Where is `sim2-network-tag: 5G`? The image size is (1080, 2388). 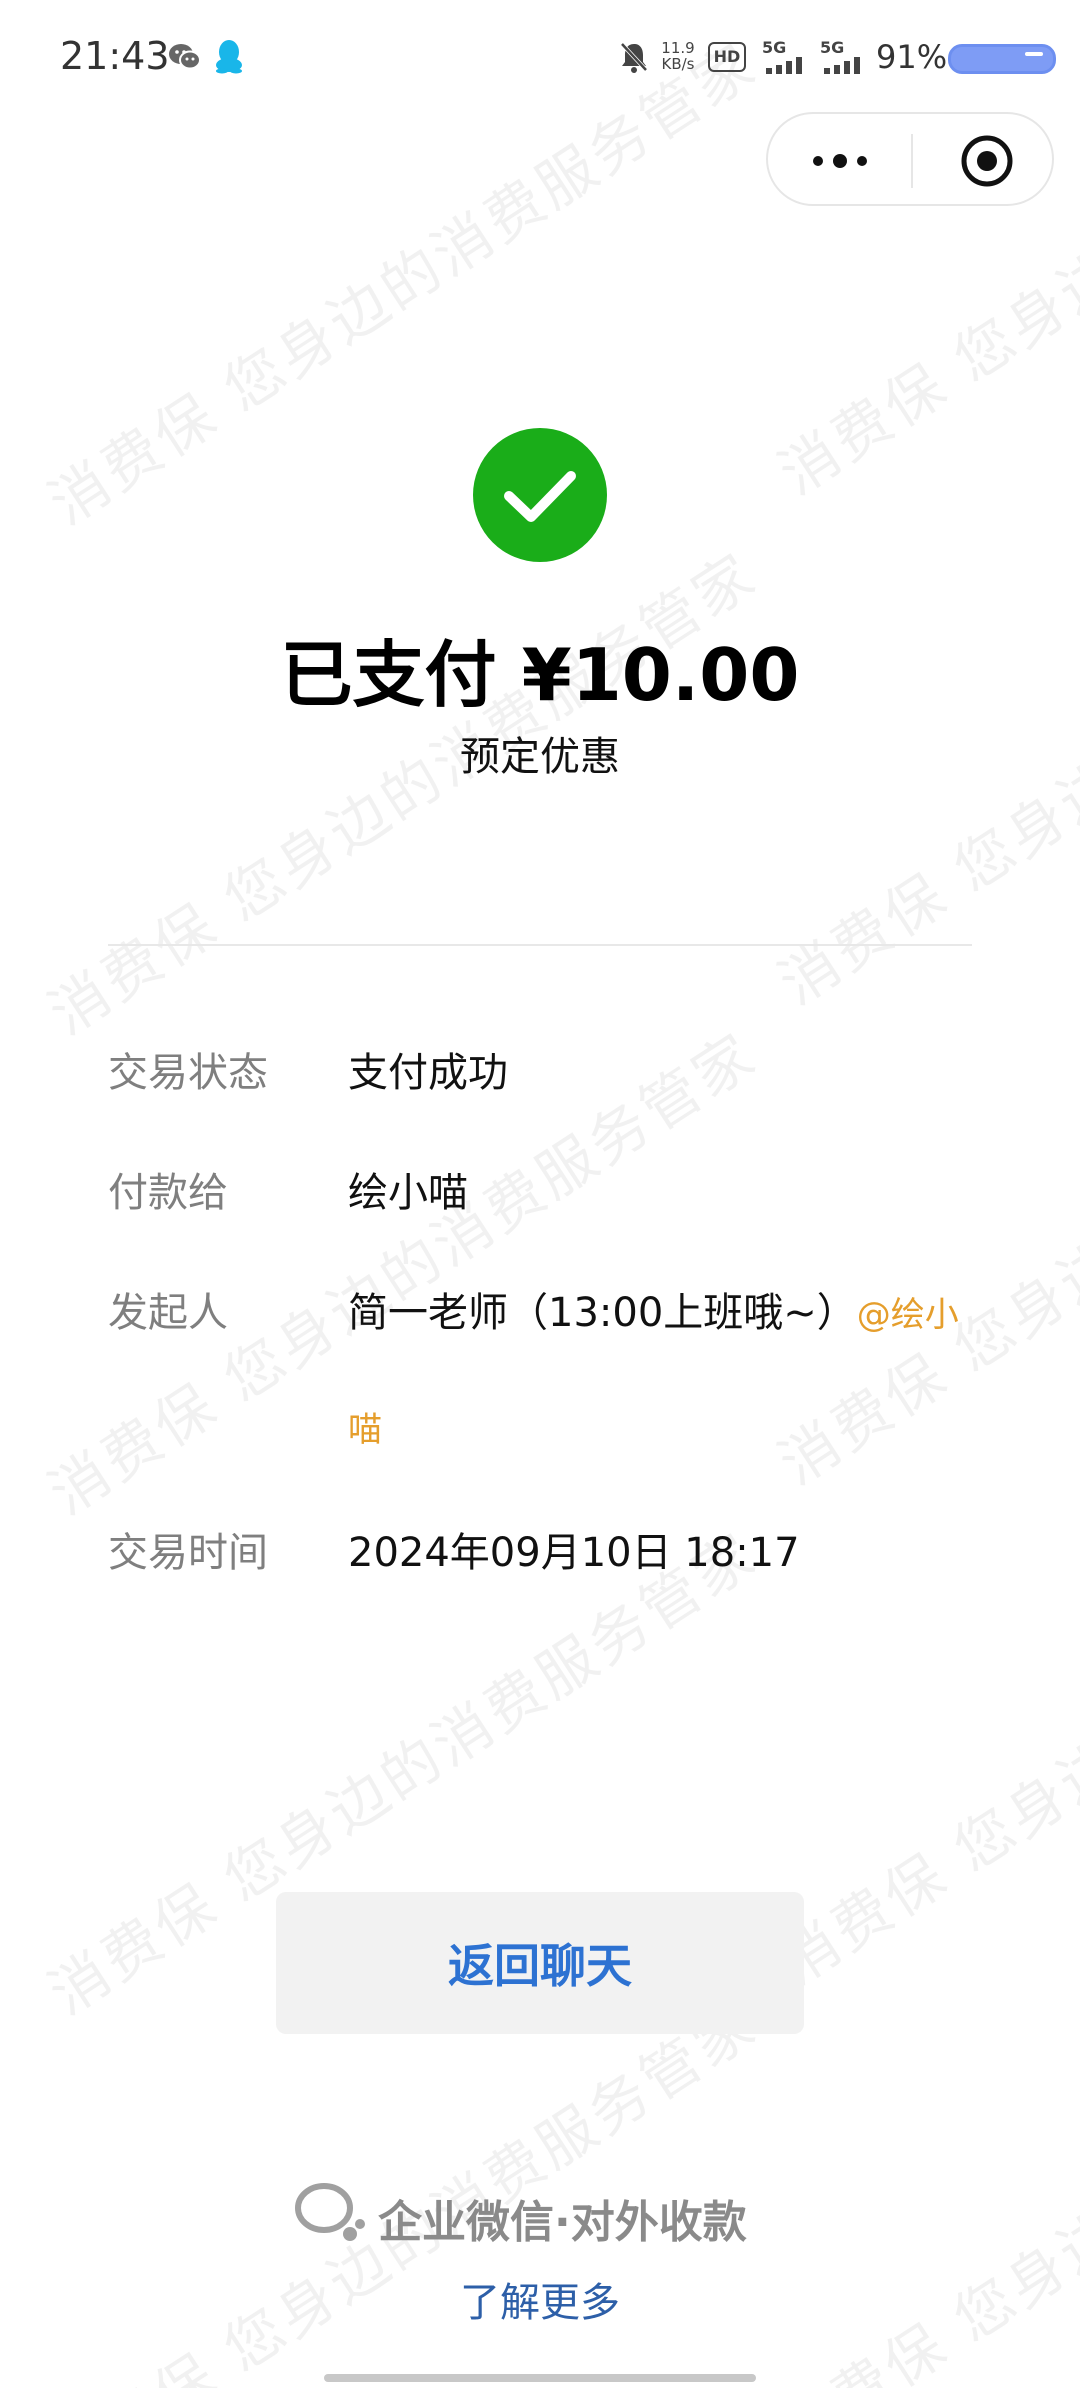
sim2-network-tag: 5G is located at coordinates (832, 47).